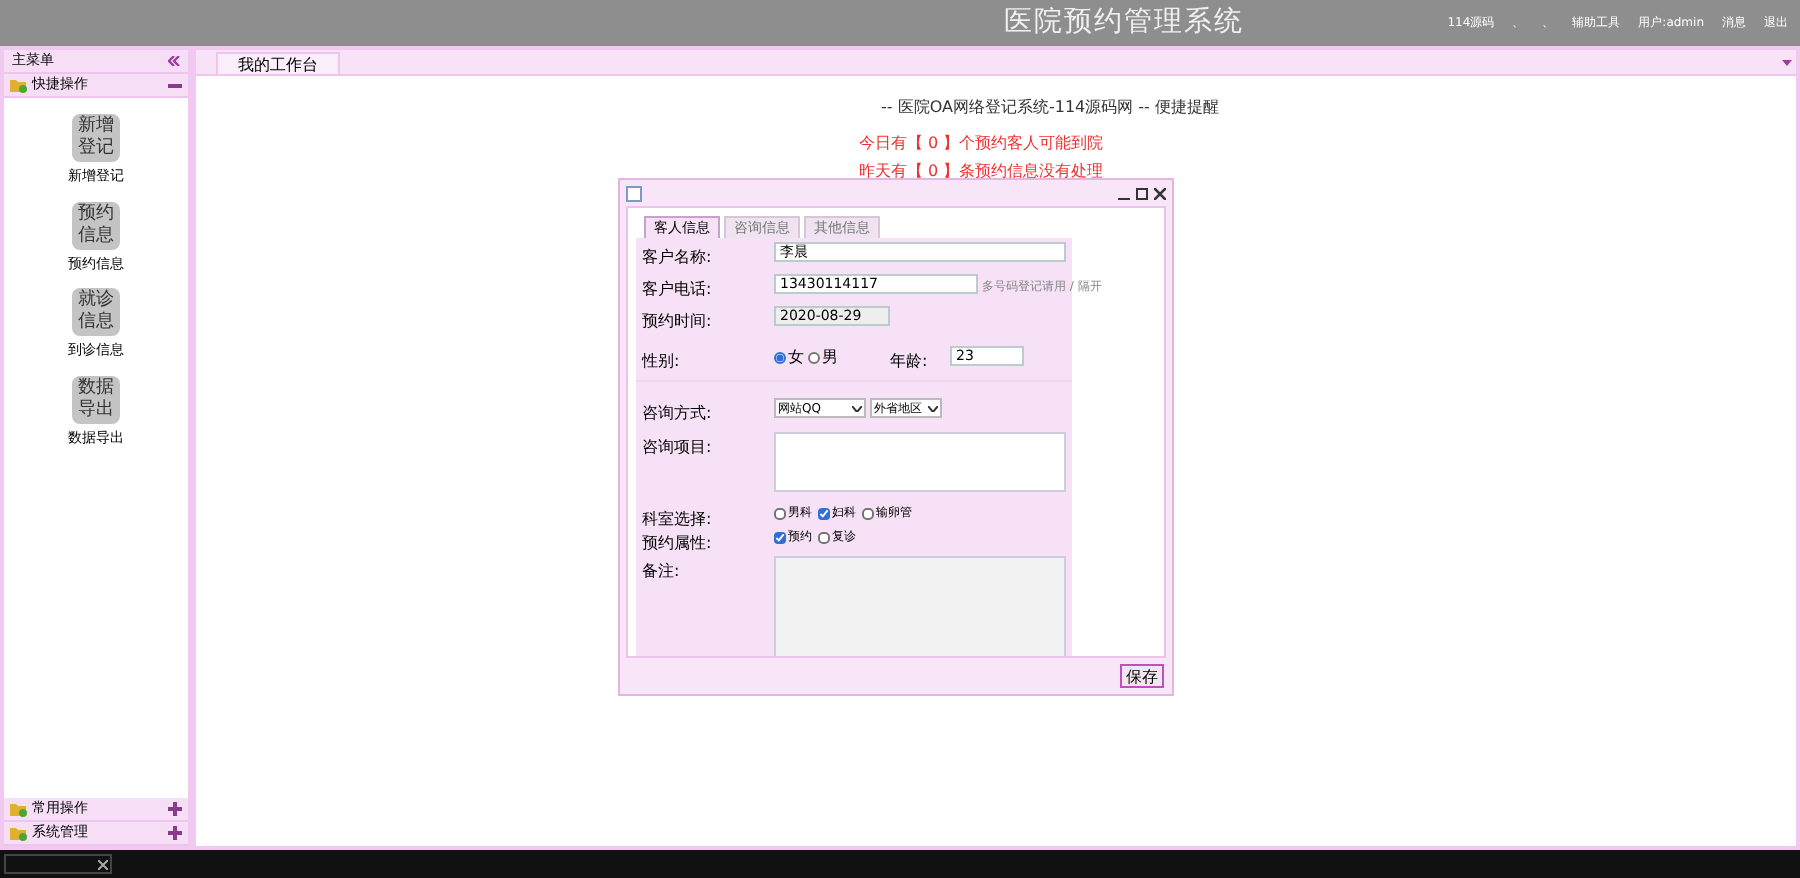 The height and width of the screenshot is (878, 1800). What do you see at coordinates (796, 358) in the screenshot?
I see `option-label: 女` at bounding box center [796, 358].